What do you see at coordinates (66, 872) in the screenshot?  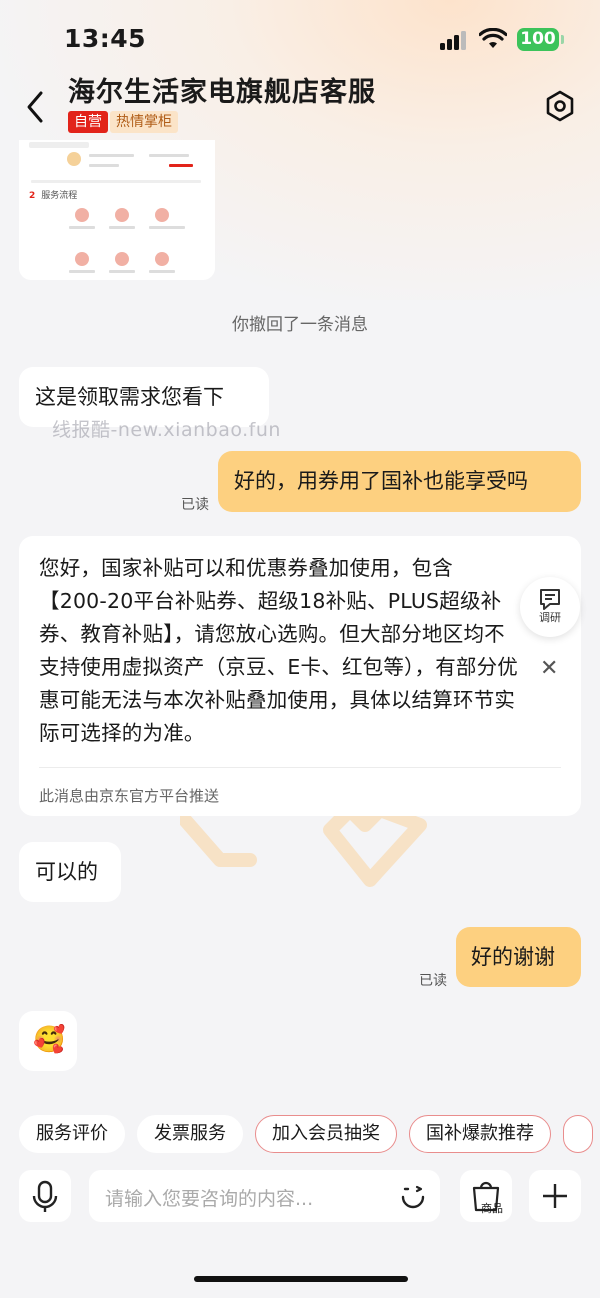 I see `message-text: 可以的` at bounding box center [66, 872].